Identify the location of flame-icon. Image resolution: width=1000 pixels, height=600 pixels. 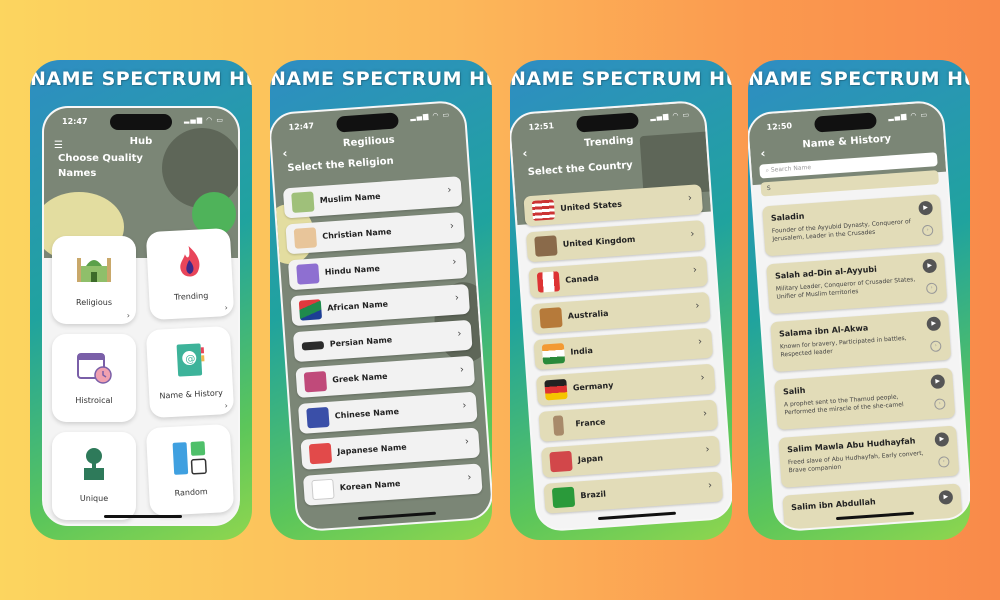
(190, 261).